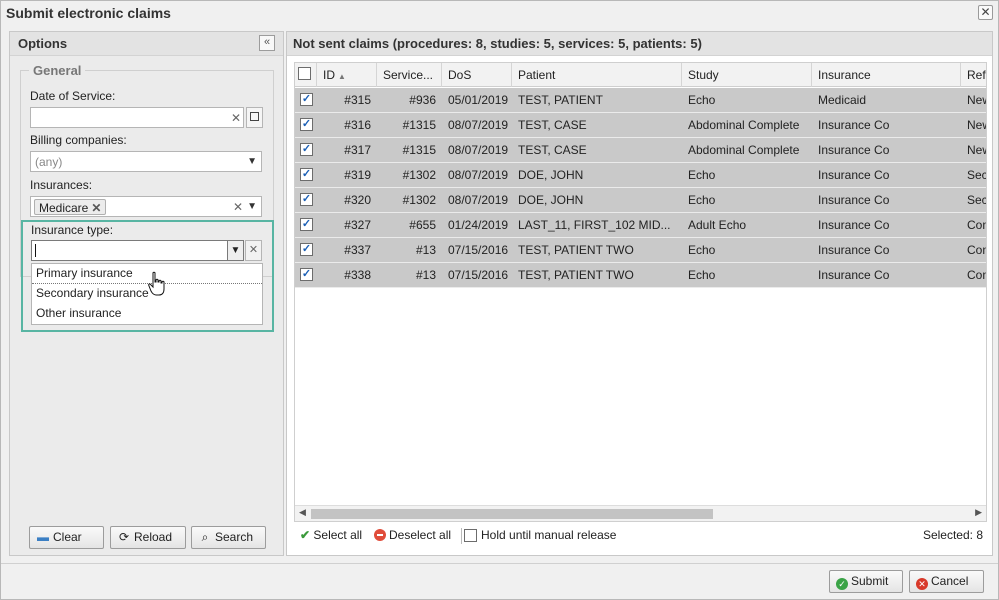  Describe the element at coordinates (419, 175) in the screenshot. I see `cell-service: #1302` at that location.